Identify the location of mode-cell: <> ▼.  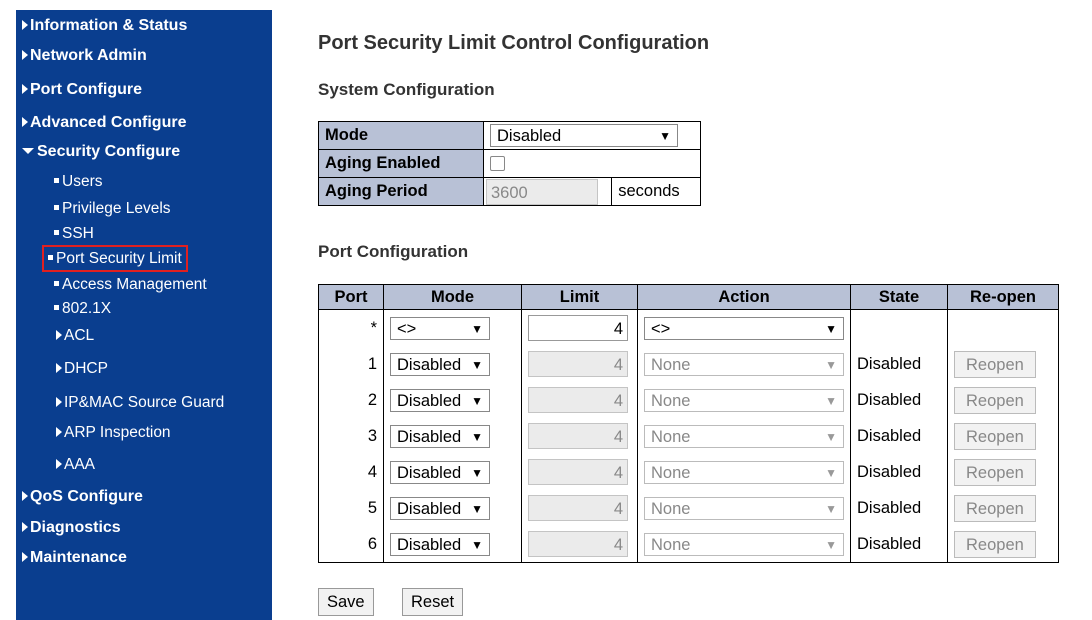
(452, 327).